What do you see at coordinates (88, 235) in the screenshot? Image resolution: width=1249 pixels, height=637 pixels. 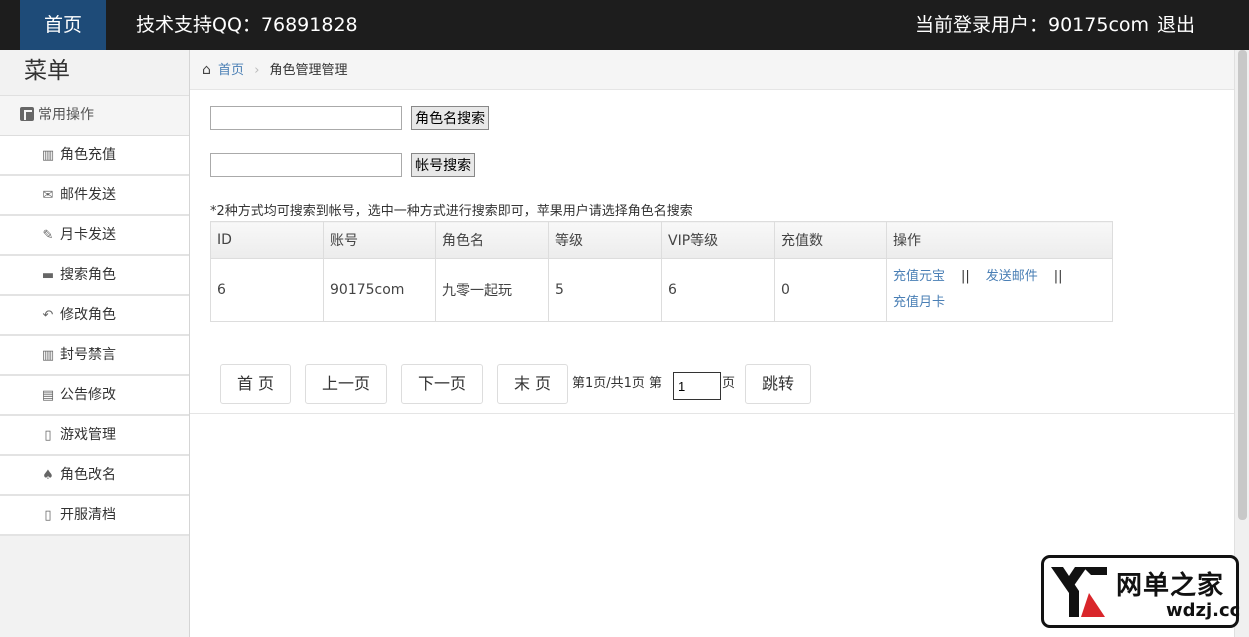 I see `sidebar-item-label: 月卡发送` at bounding box center [88, 235].